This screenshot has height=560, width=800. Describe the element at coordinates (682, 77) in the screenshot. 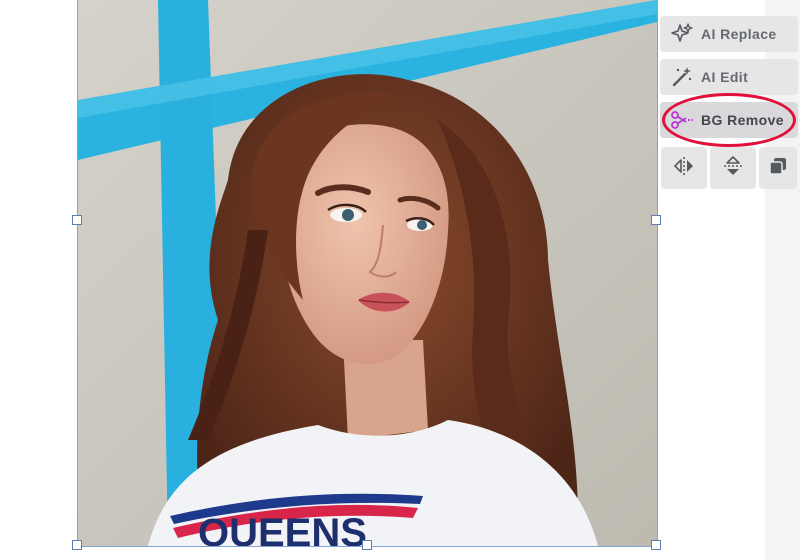

I see `magic-wand-icon` at that location.